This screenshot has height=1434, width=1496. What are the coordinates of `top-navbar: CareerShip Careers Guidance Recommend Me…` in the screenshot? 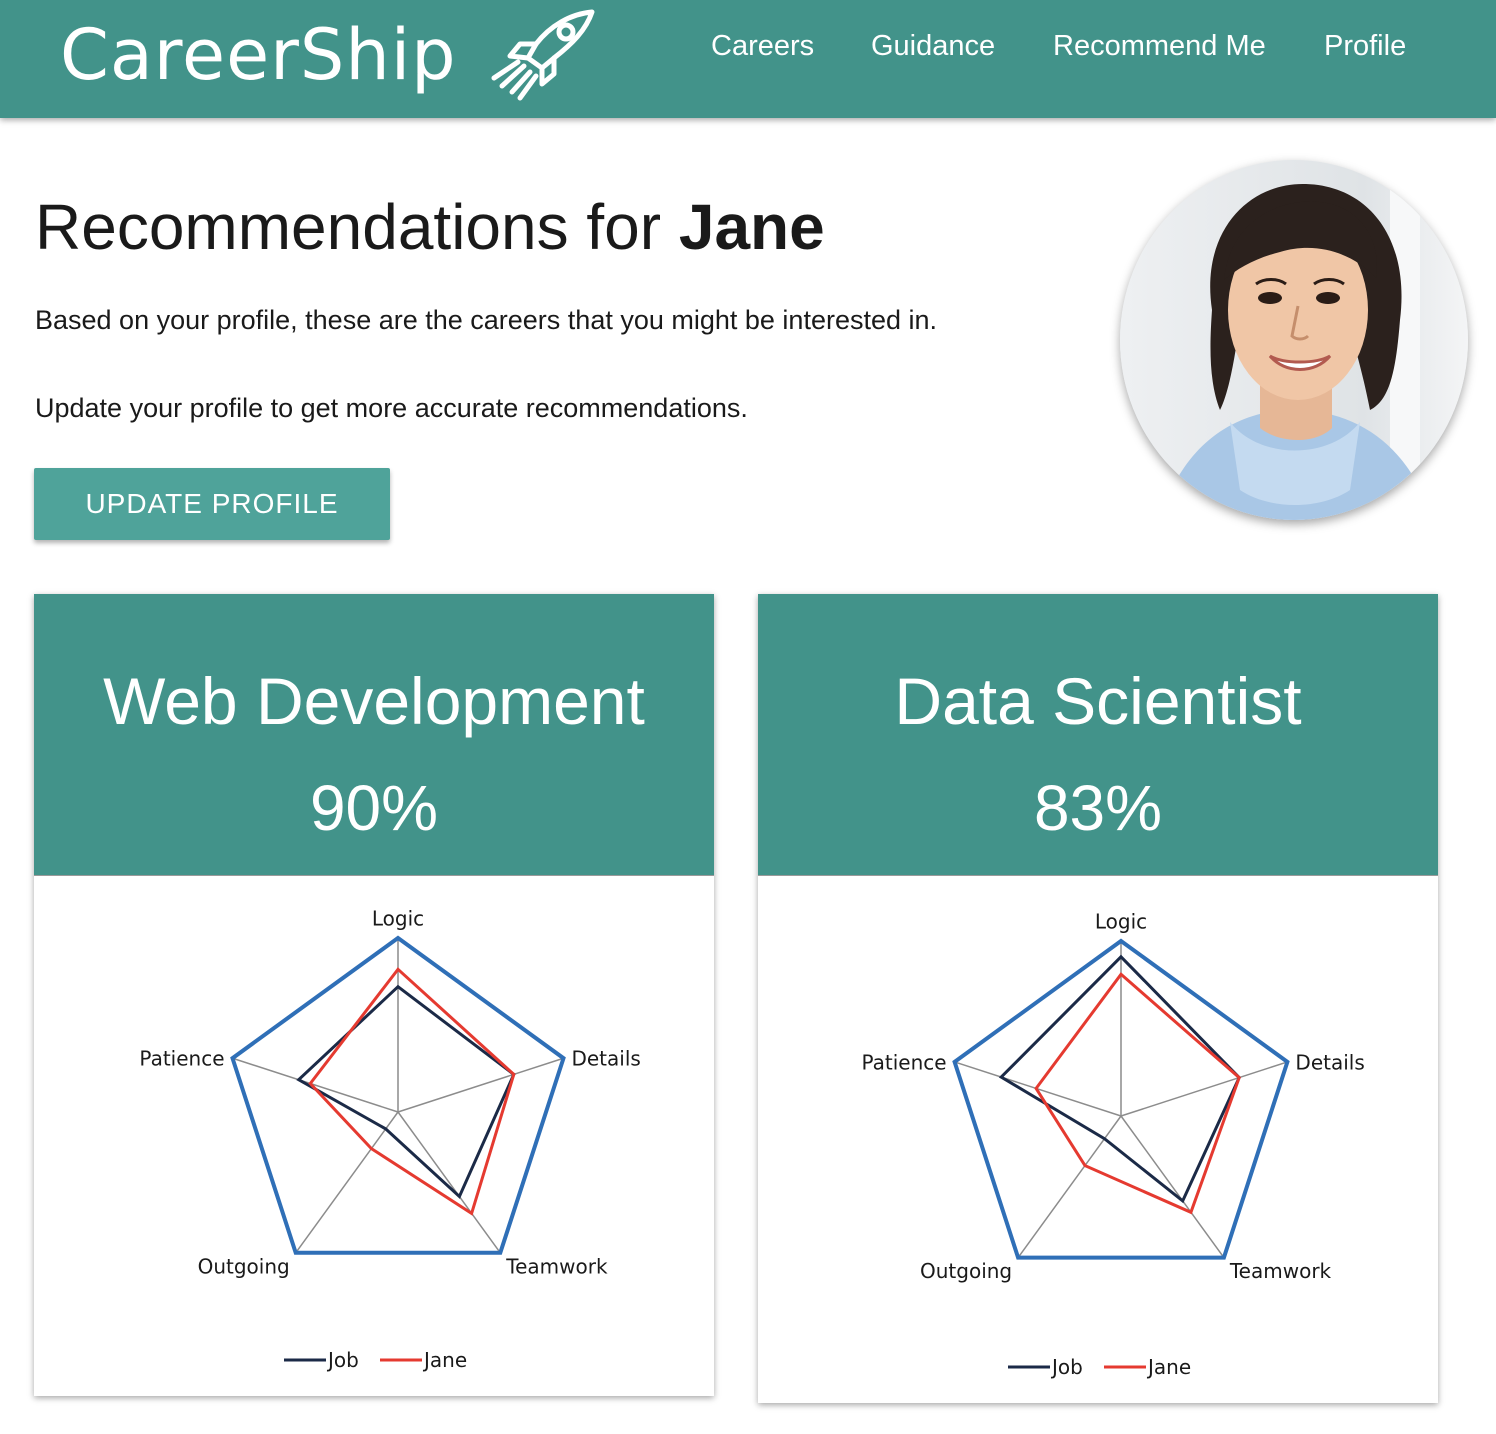 It's located at (748, 59).